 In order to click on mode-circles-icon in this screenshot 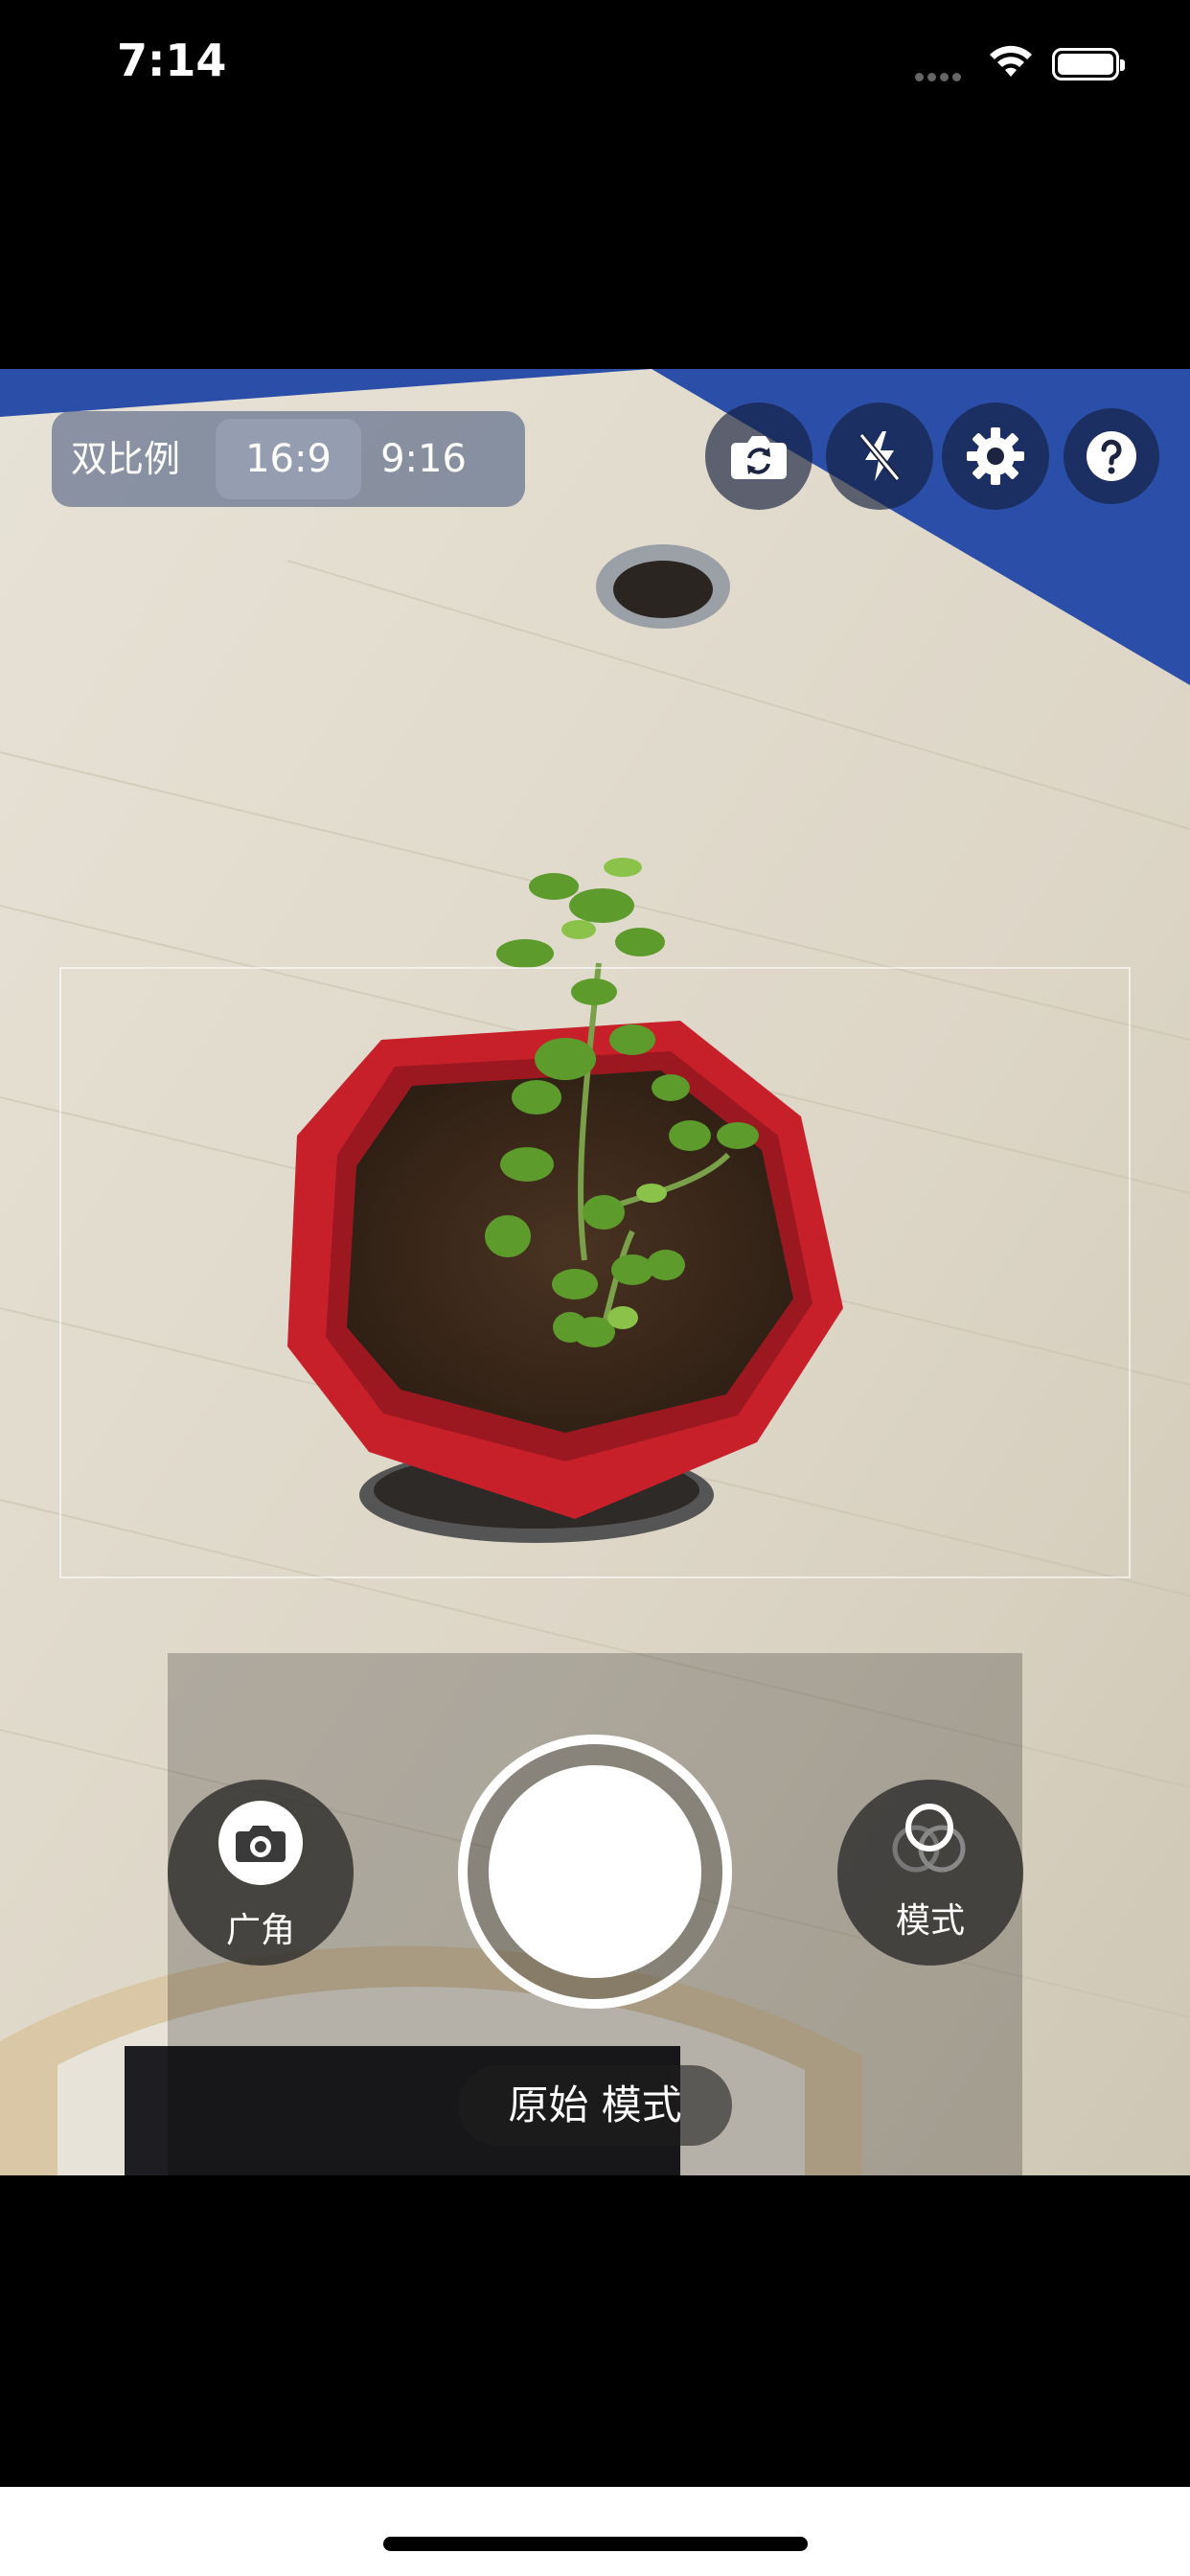, I will do `click(929, 1838)`.